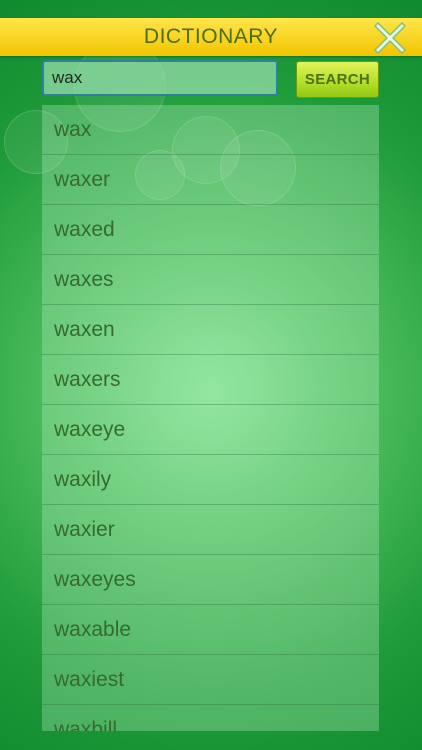  Describe the element at coordinates (210, 630) in the screenshot. I see `list-item: waxable` at that location.